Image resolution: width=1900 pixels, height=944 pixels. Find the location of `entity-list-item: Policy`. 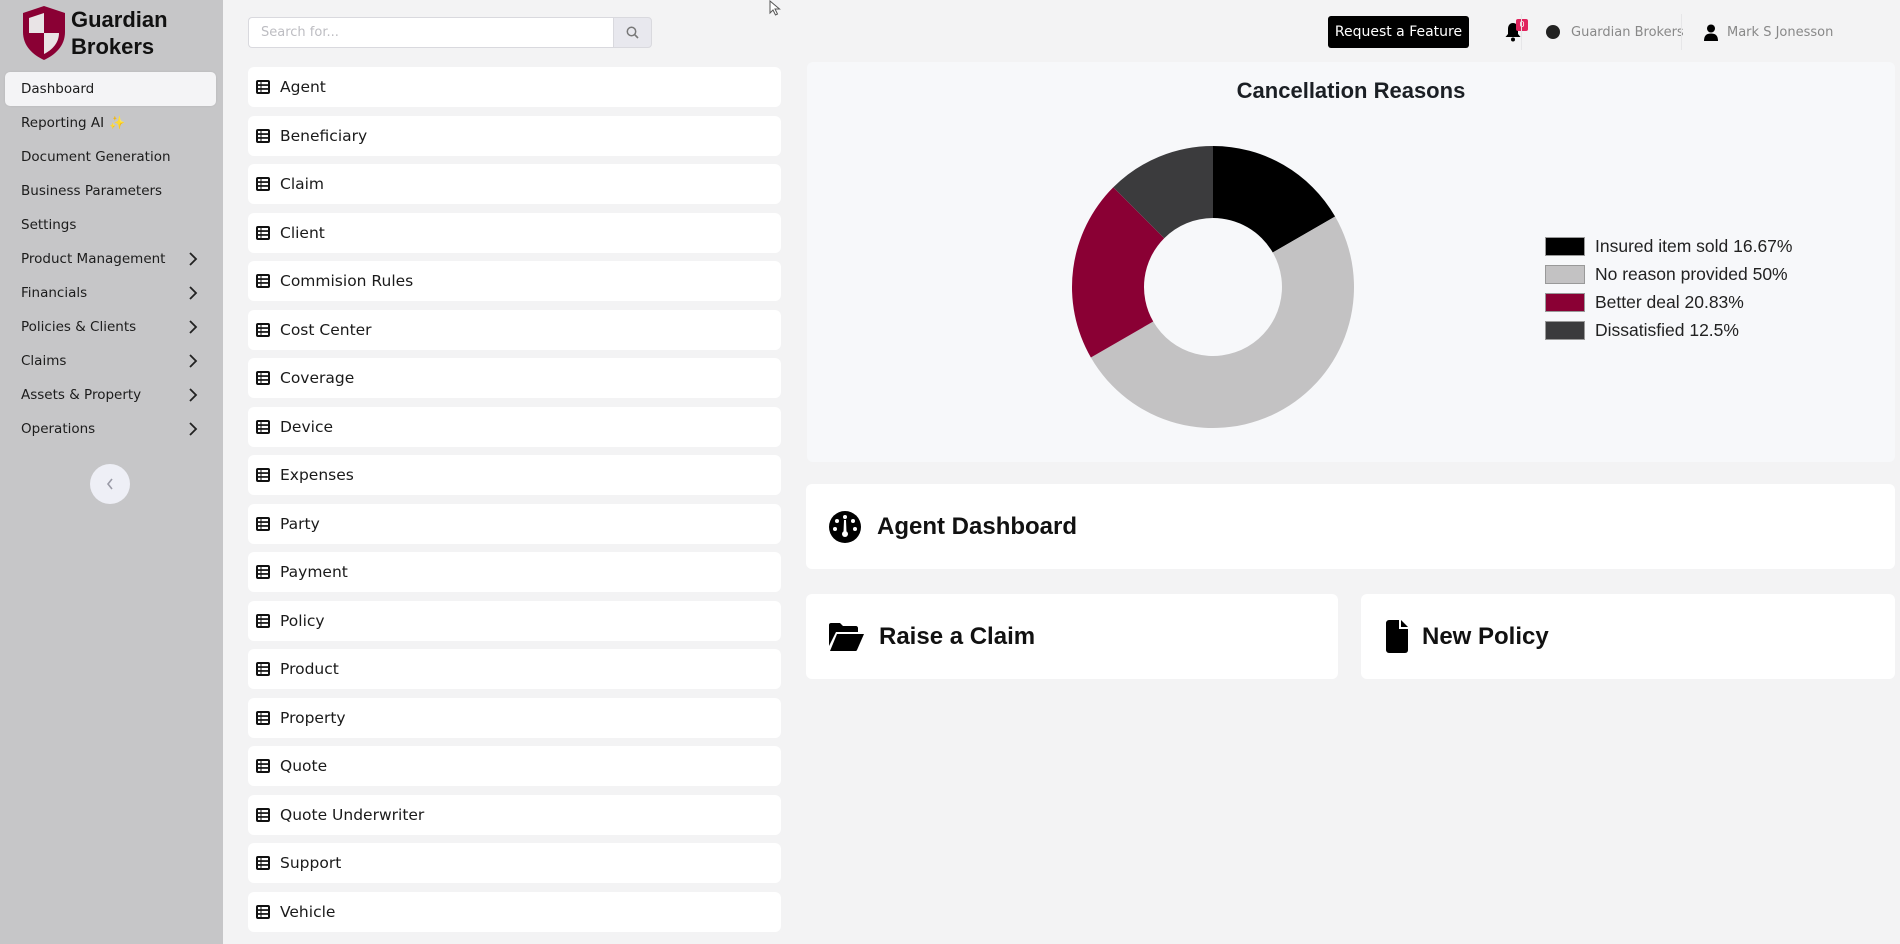

entity-list-item: Policy is located at coordinates (514, 620).